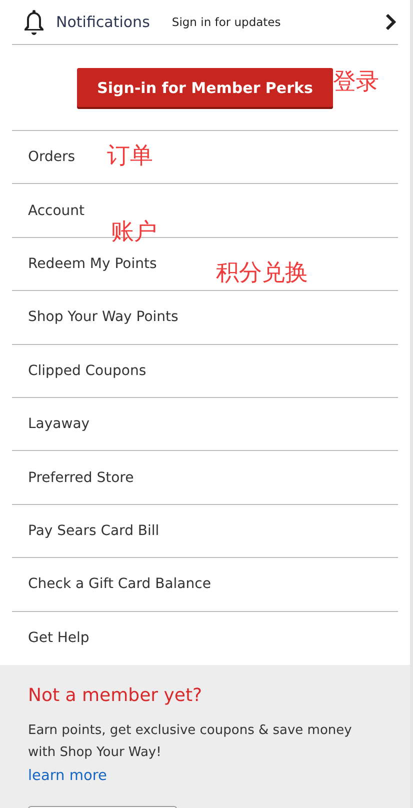 The height and width of the screenshot is (808, 413). Describe the element at coordinates (227, 22) in the screenshot. I see `notifications-subtitle: Sign in for updates` at that location.